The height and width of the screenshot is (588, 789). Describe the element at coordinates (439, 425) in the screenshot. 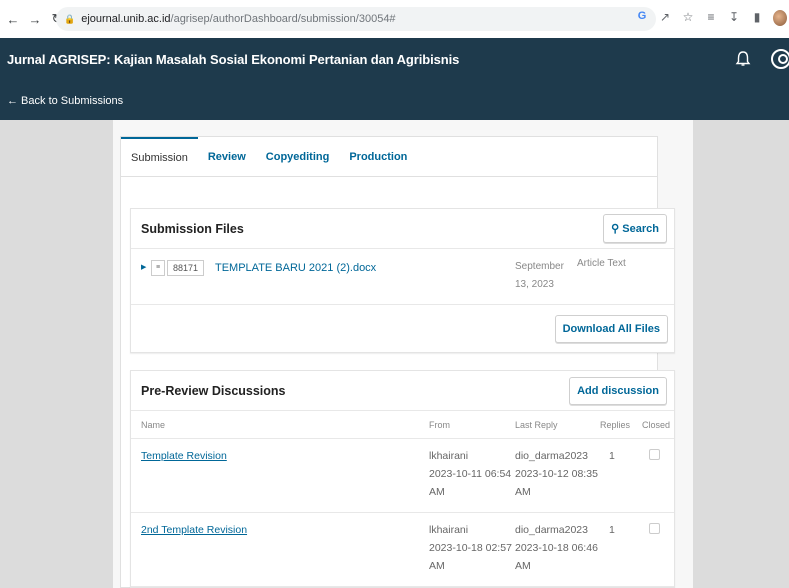

I see `column-from: From` at that location.